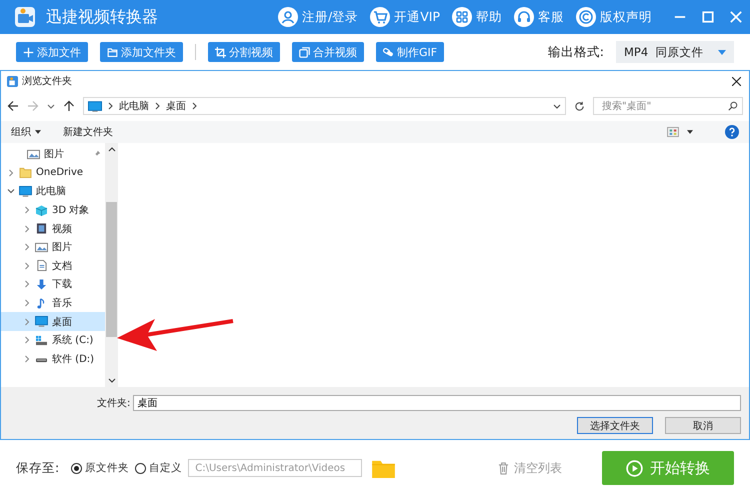 The width and height of the screenshot is (750, 496). Describe the element at coordinates (41, 228) in the screenshot. I see `film-icon` at that location.